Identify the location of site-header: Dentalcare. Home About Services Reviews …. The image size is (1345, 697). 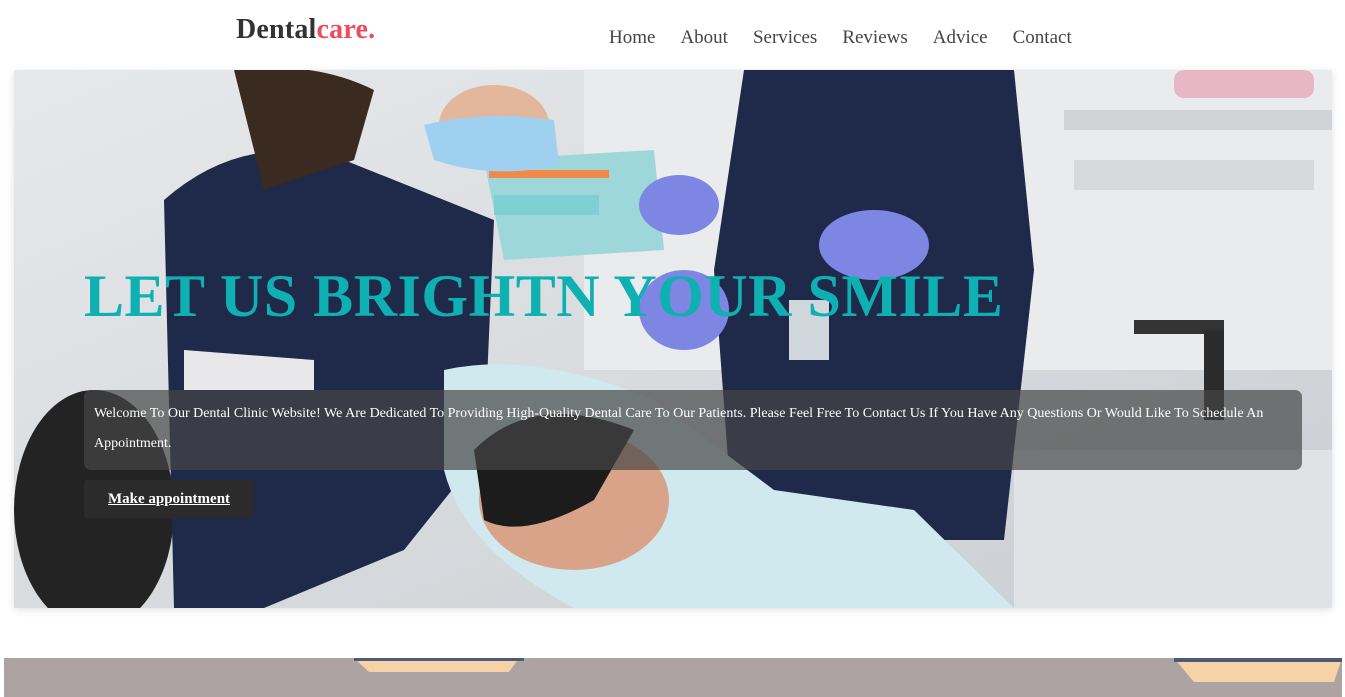
(672, 35).